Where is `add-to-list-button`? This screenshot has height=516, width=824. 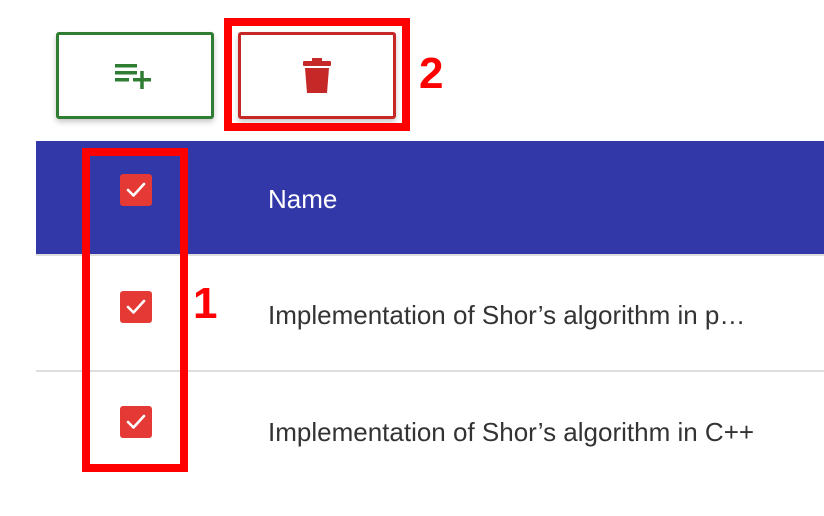 add-to-list-button is located at coordinates (135, 75).